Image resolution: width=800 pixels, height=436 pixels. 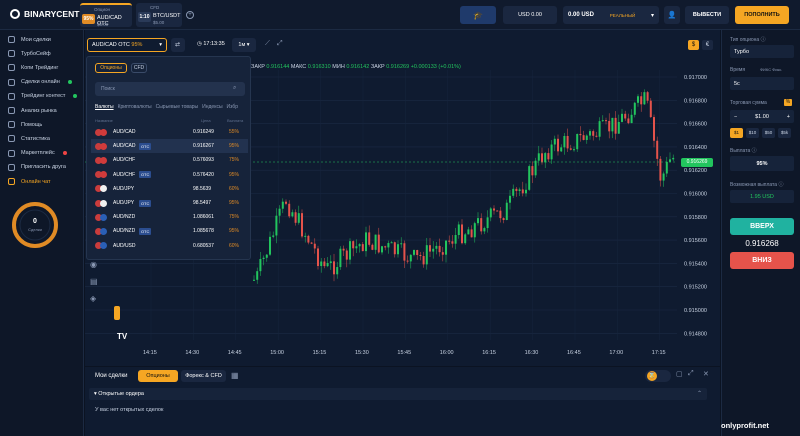 What do you see at coordinates (762, 196) in the screenshot?
I see `possible-payout-value-text: 1.95 USD` at bounding box center [762, 196].